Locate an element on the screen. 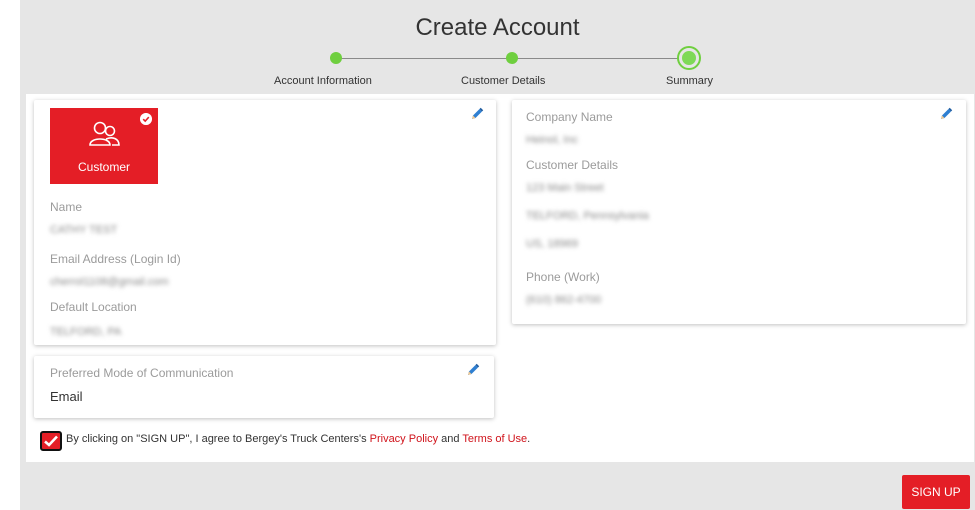 This screenshot has height=510, width=975. step-dot-account-information is located at coordinates (336, 58).